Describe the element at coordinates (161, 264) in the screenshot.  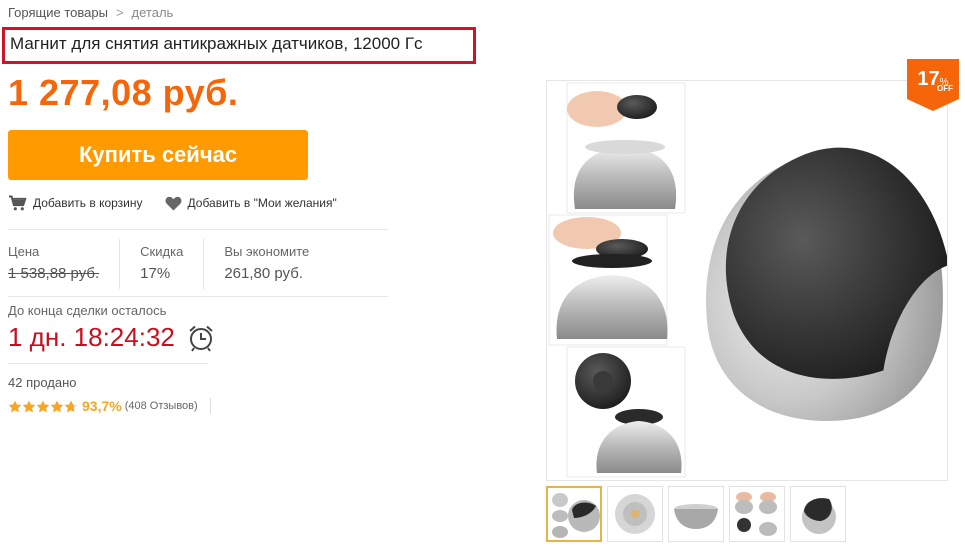
I see `stat-discount: Скидка 17%` at that location.